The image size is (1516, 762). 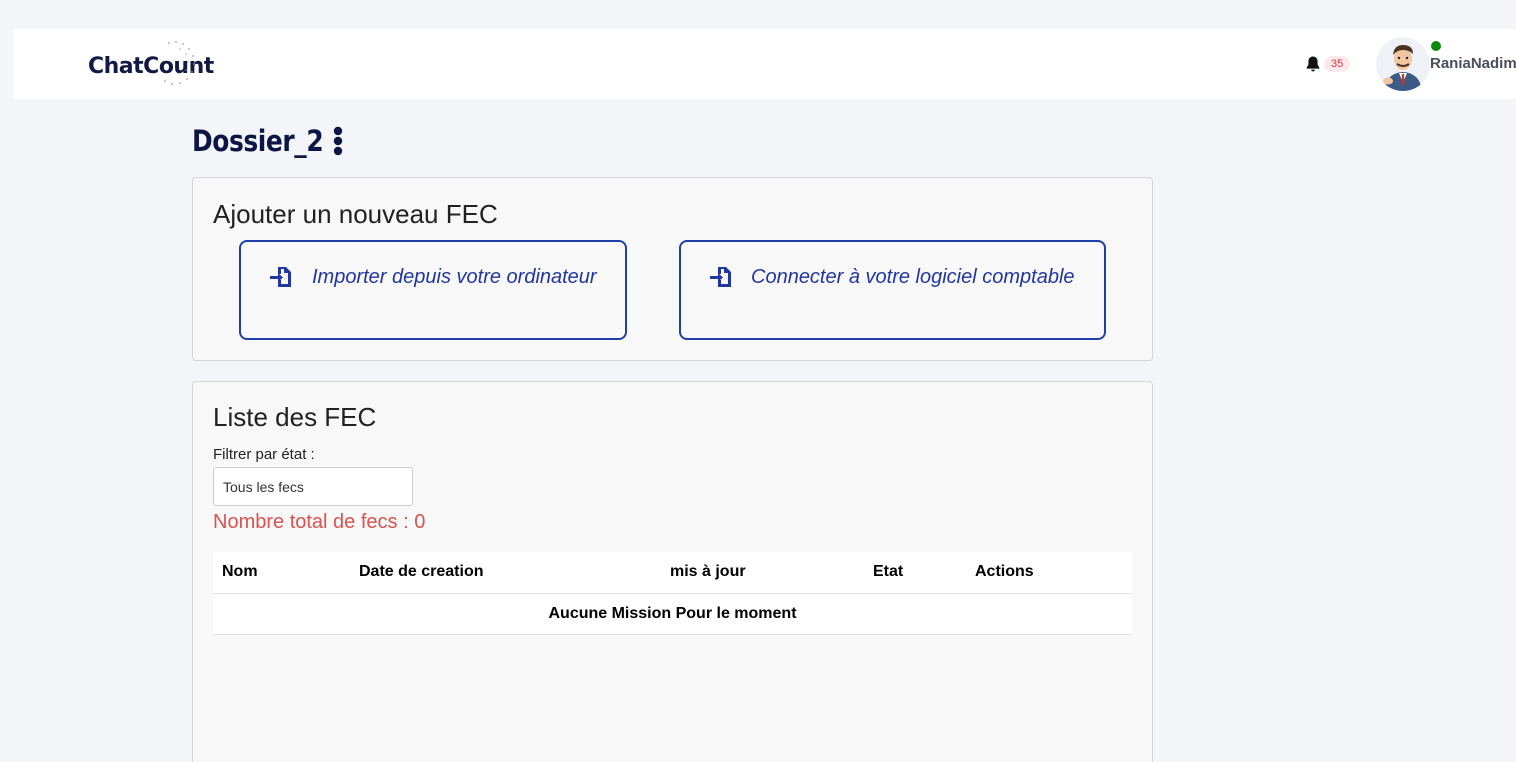 I want to click on connect-accounting-software-label: Connecter à votre logiciel comptable, so click(x=913, y=277).